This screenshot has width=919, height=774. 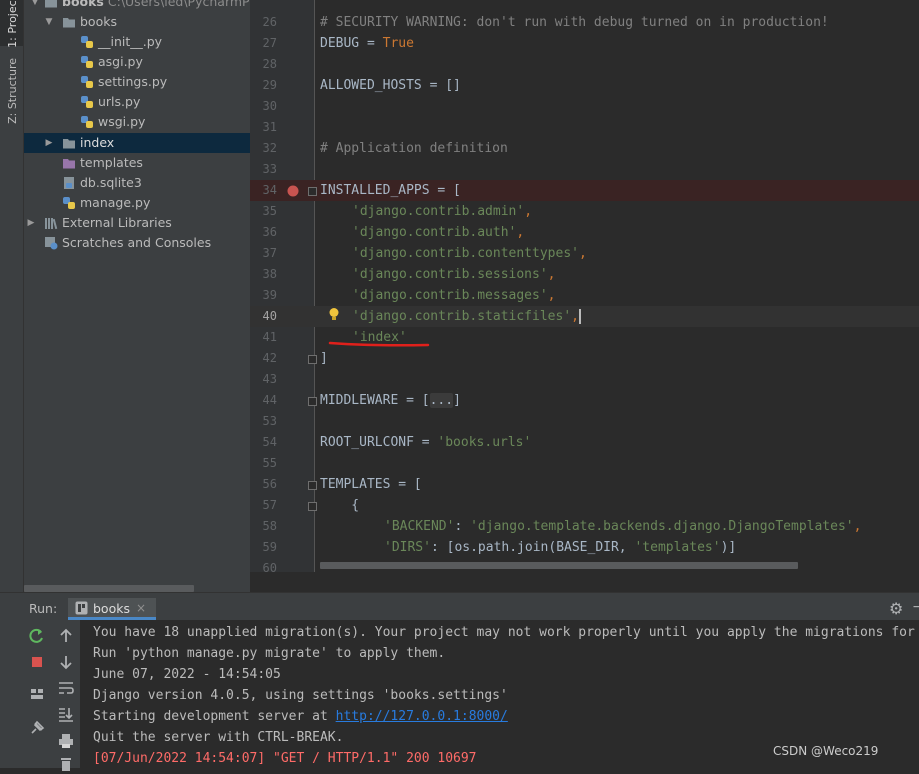 What do you see at coordinates (677, 547) in the screenshot?
I see `code-token-string: 'templates'` at bounding box center [677, 547].